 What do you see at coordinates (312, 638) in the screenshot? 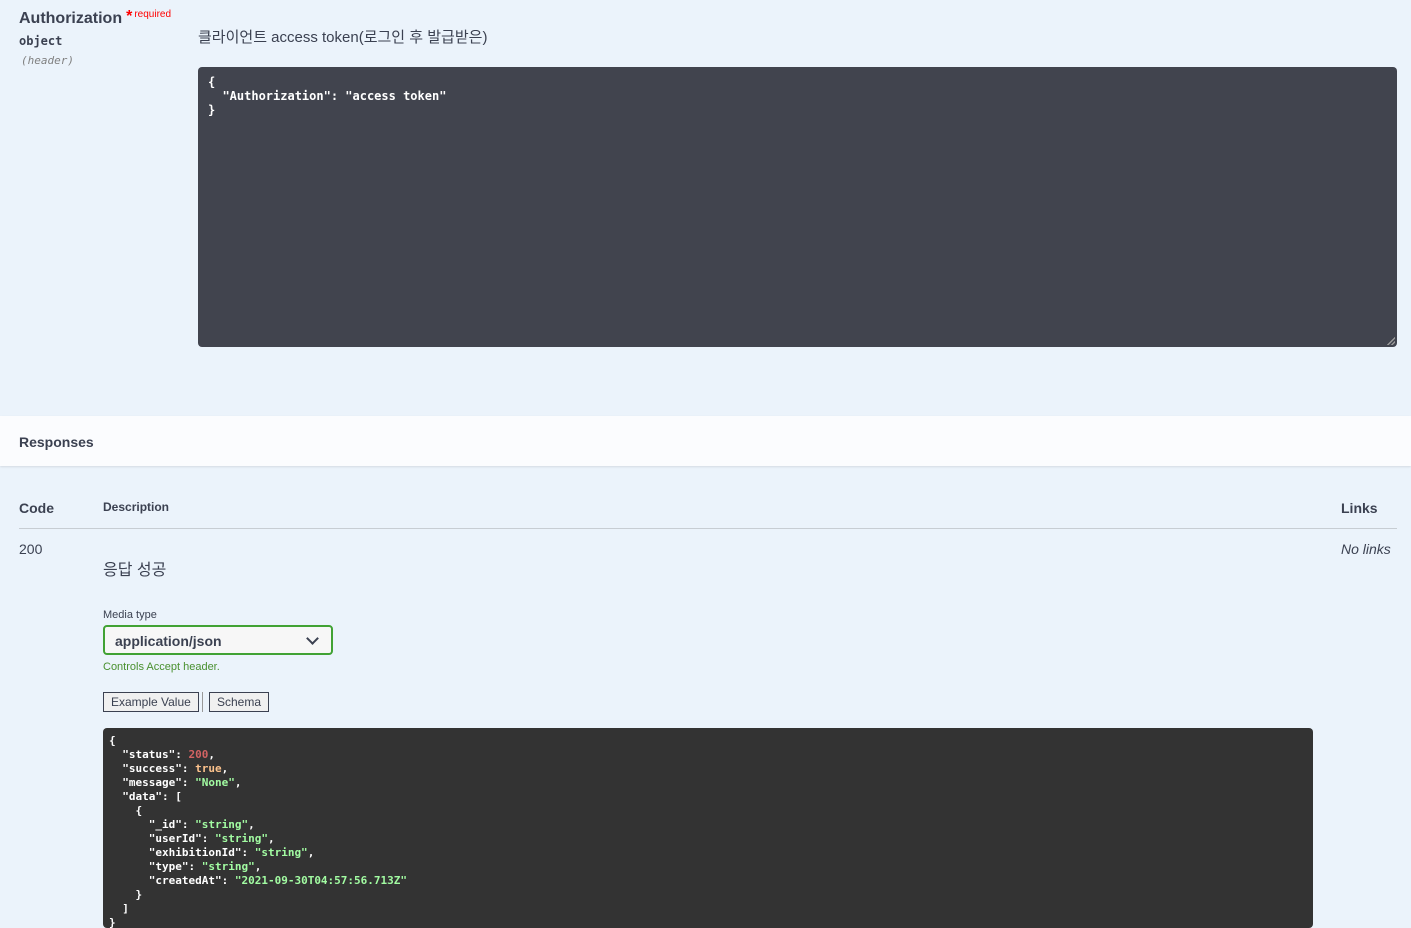
I see `chevron-down-icon` at bounding box center [312, 638].